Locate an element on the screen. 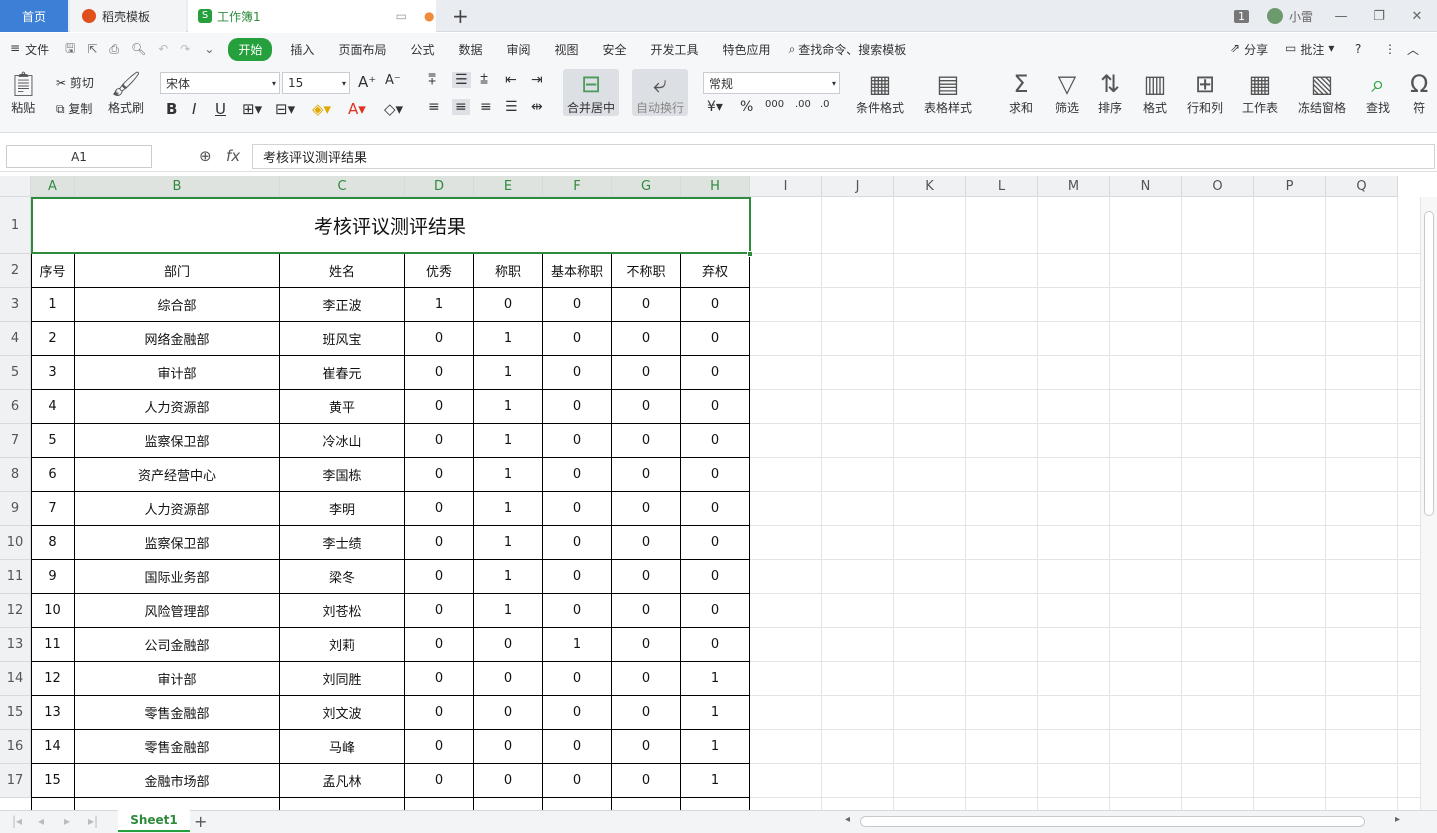  cell-e4: 1 is located at coordinates (508, 339).